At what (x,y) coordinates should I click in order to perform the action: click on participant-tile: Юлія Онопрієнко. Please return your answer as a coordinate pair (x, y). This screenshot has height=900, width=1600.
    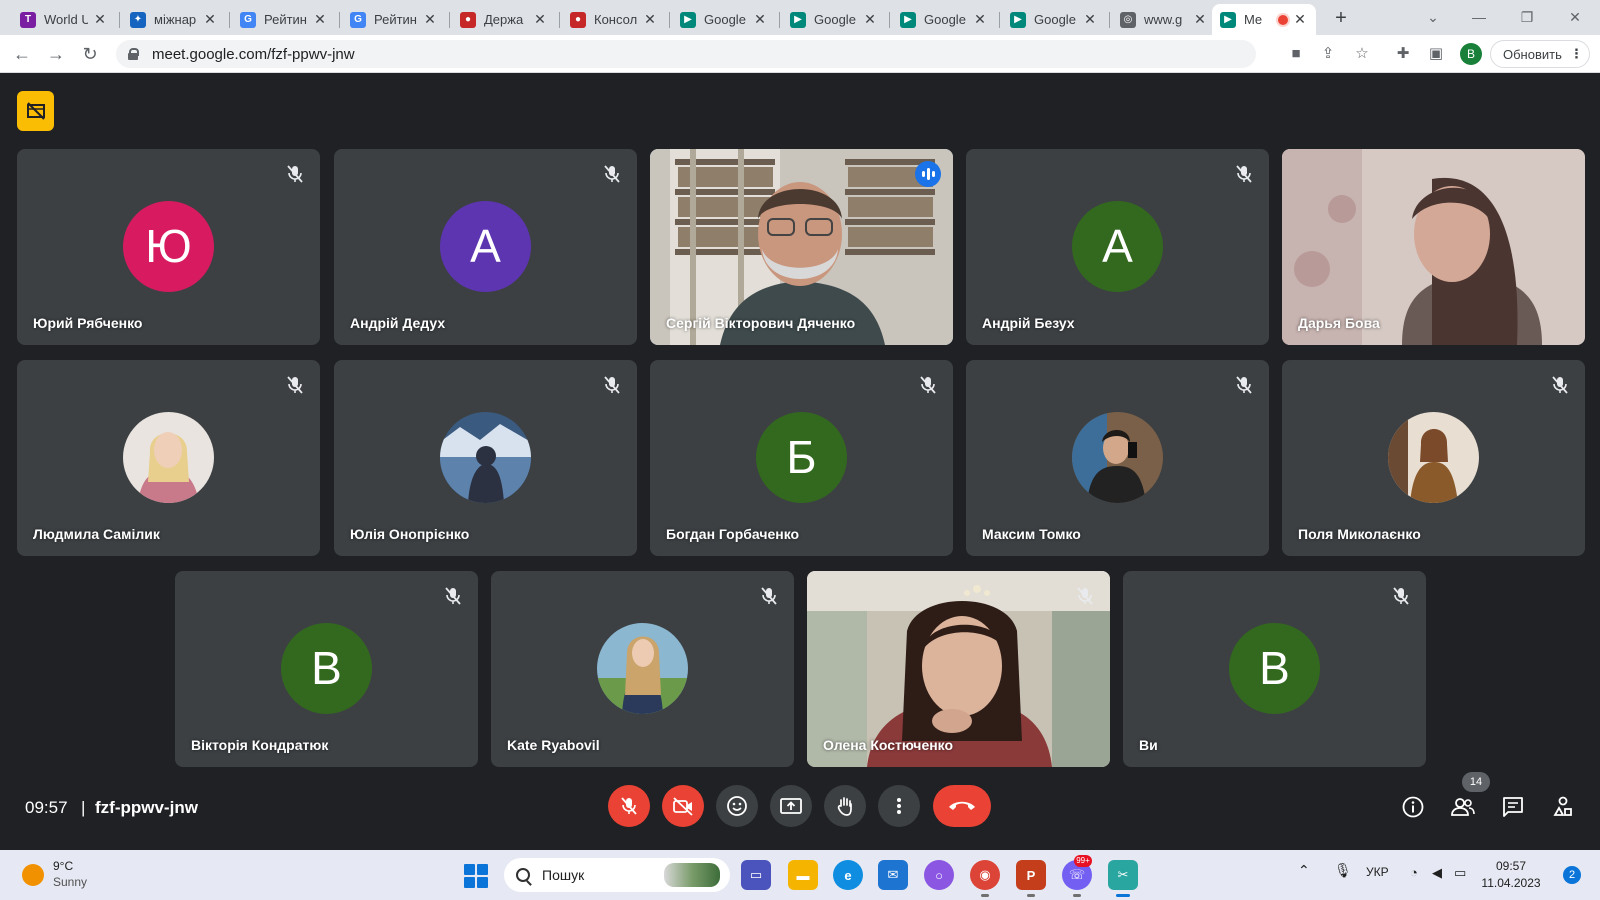
    Looking at the image, I should click on (485, 458).